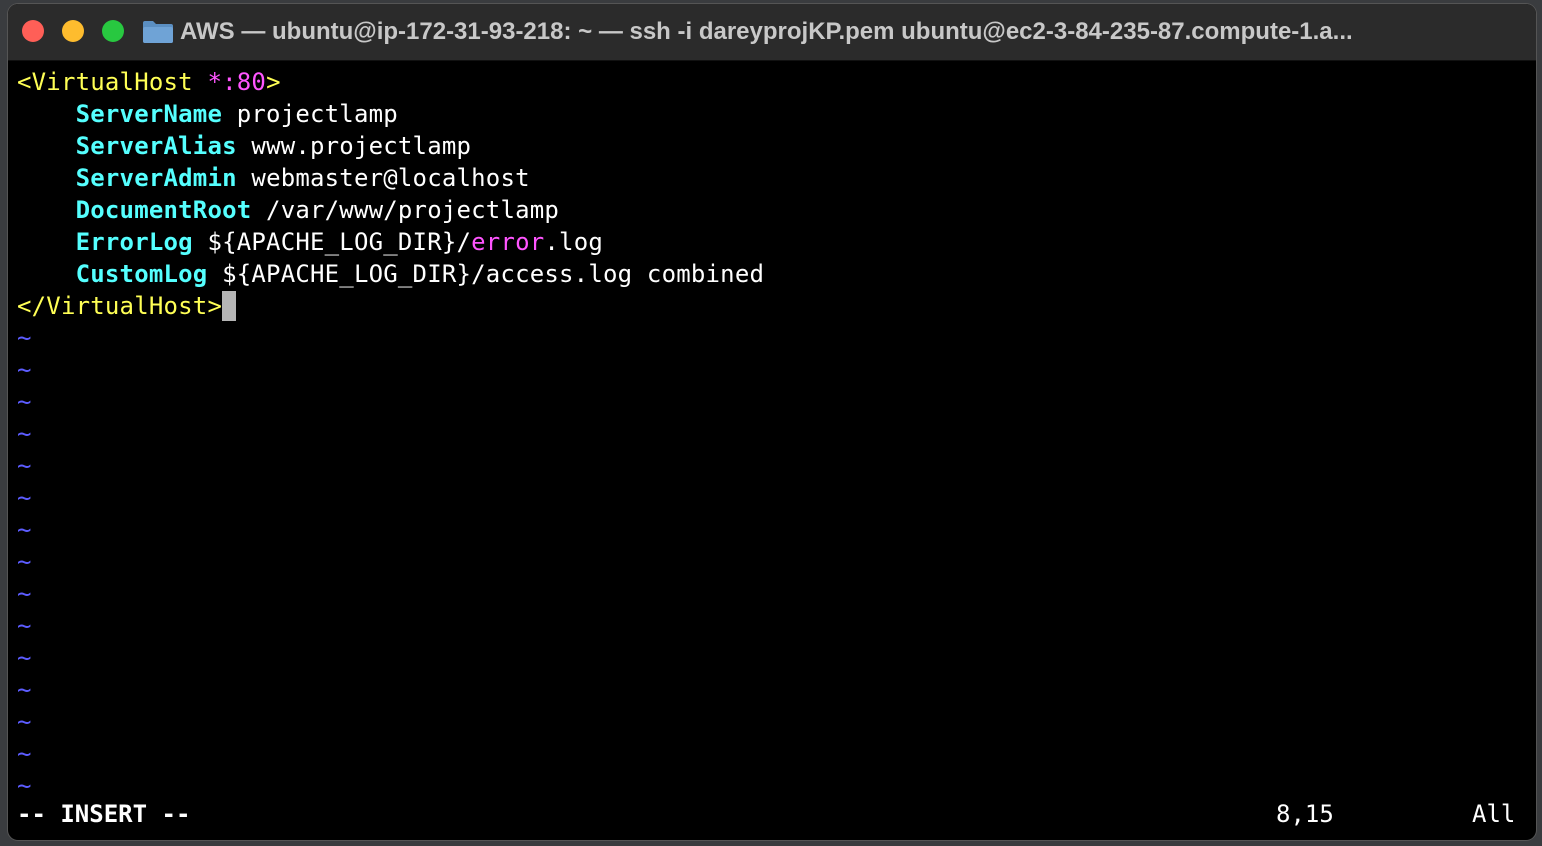  I want to click on code-line: ServerName projectlamp, so click(390, 114).